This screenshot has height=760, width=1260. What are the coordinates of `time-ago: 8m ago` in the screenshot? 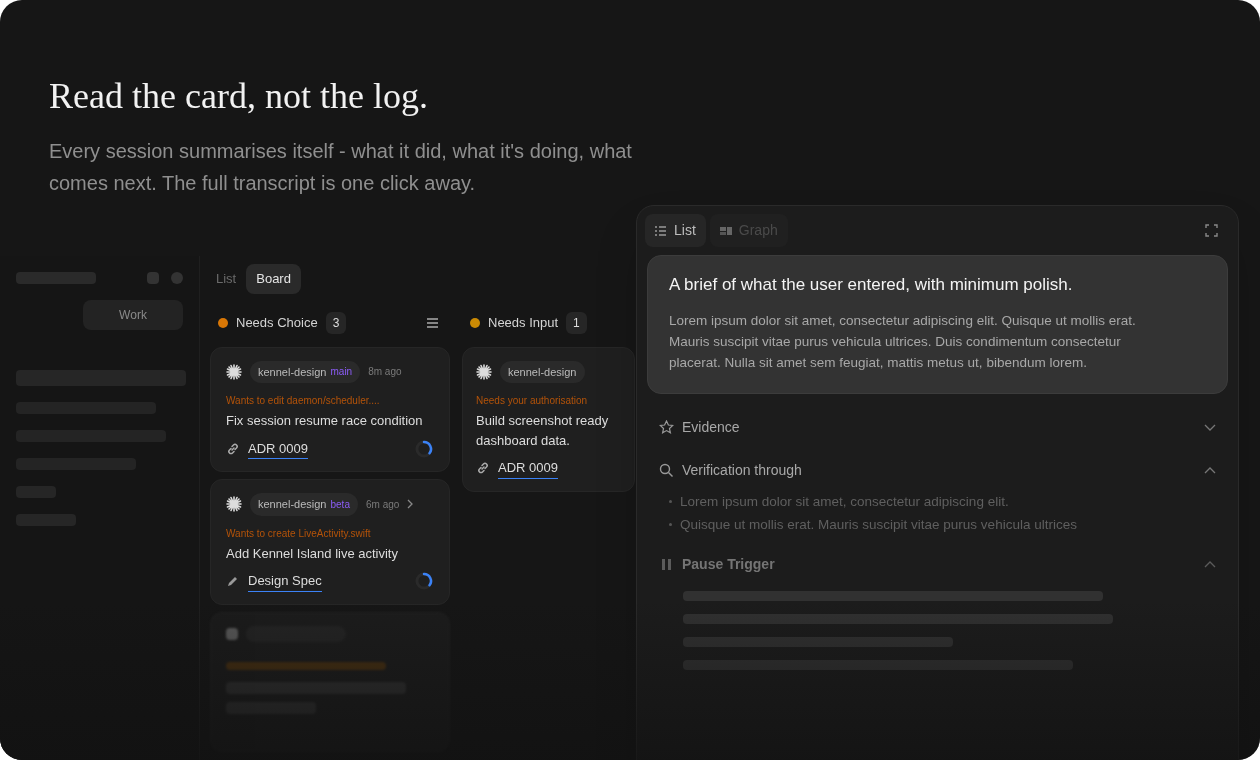 It's located at (385, 372).